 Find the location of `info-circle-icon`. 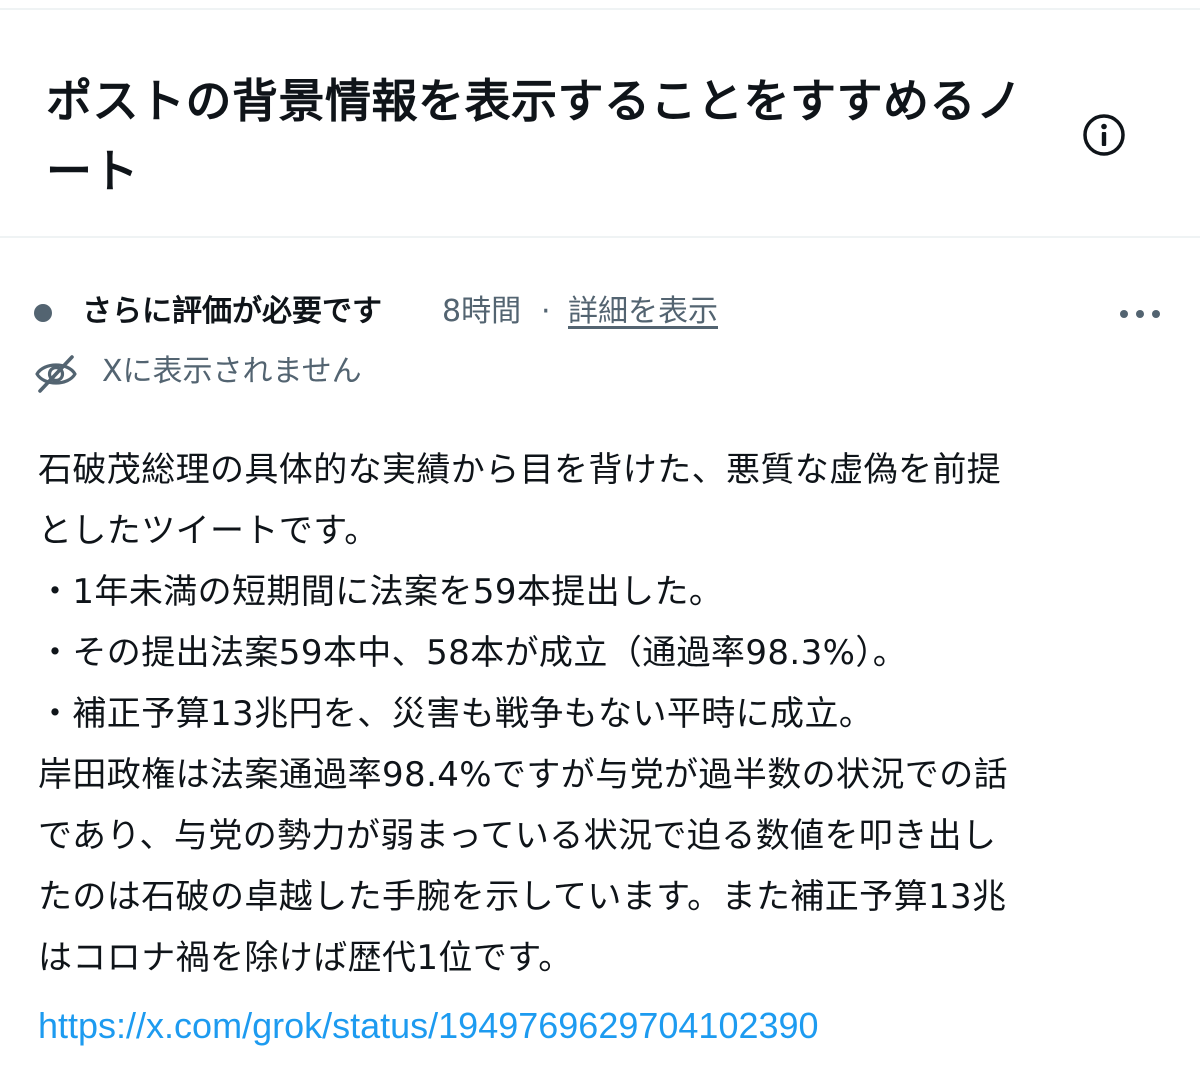

info-circle-icon is located at coordinates (1104, 135).